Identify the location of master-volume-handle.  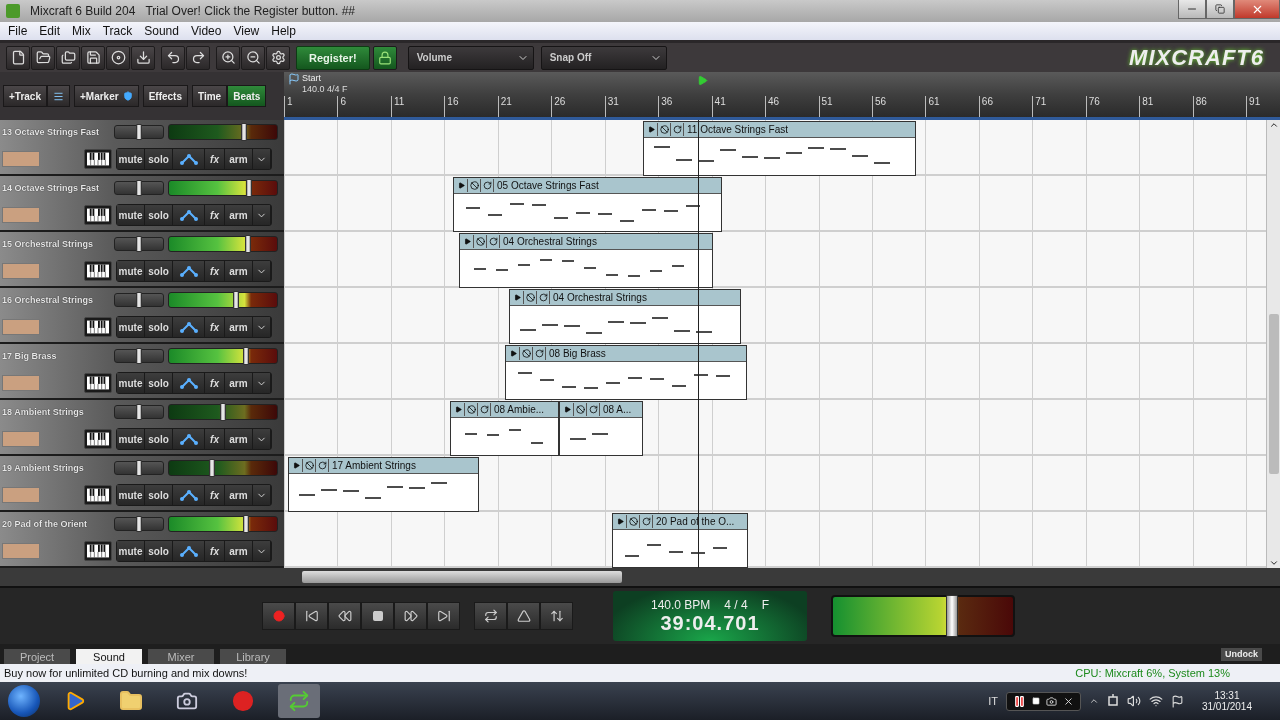
(951, 616).